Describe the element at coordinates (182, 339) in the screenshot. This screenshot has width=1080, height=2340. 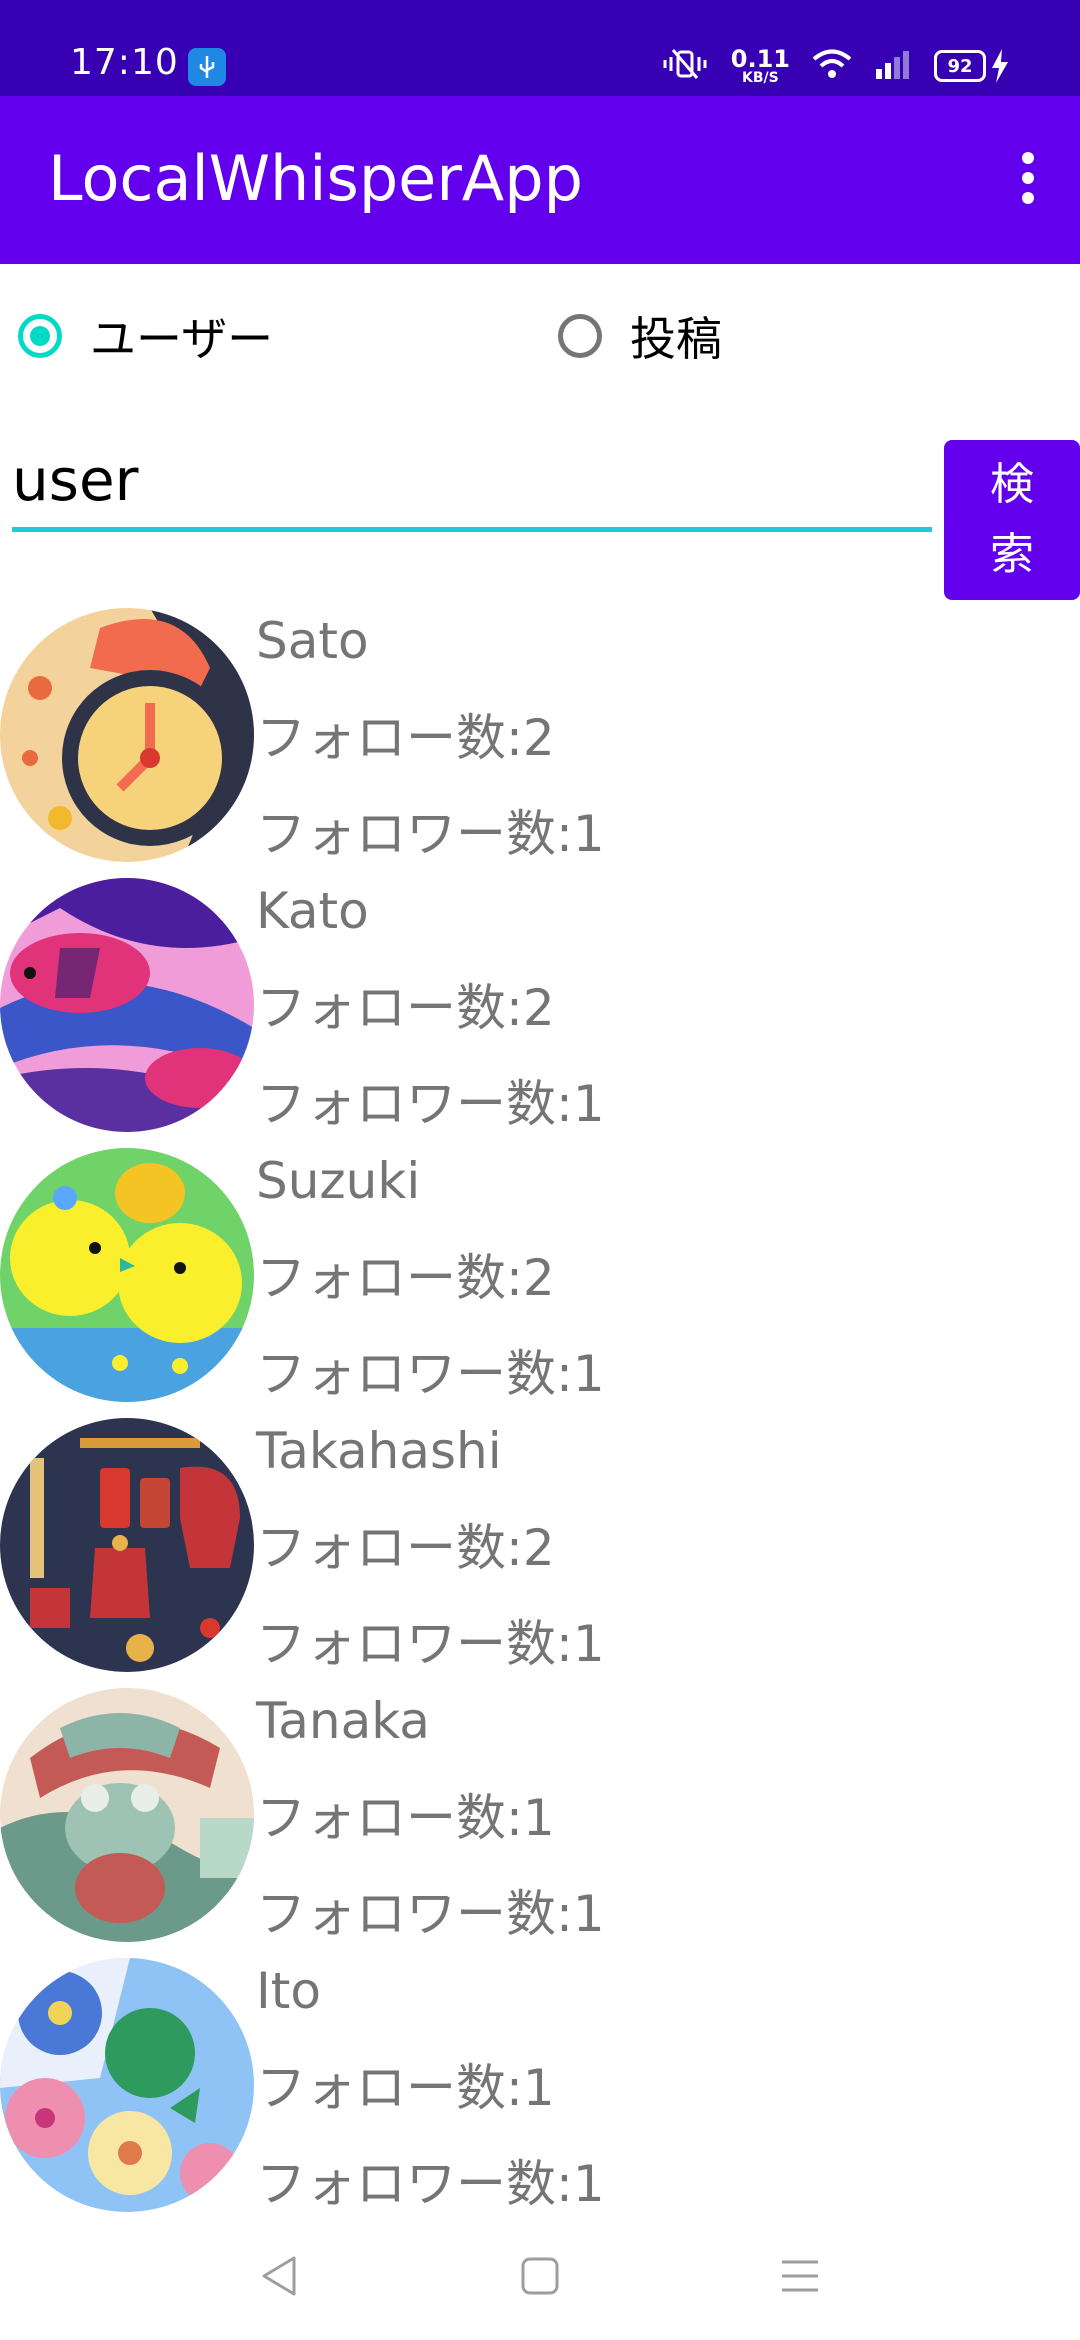
I see `radio-user-label: ユーザー` at that location.